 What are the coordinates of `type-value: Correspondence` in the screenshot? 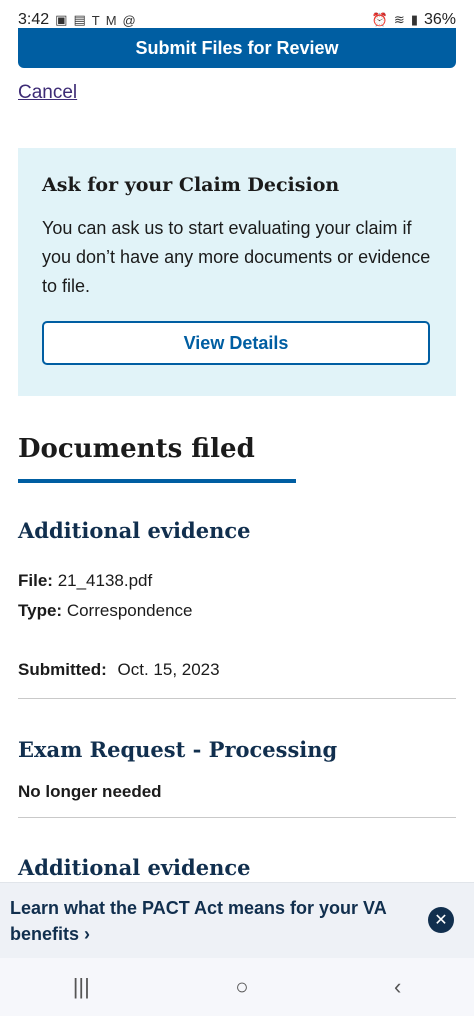 It's located at (129, 610).